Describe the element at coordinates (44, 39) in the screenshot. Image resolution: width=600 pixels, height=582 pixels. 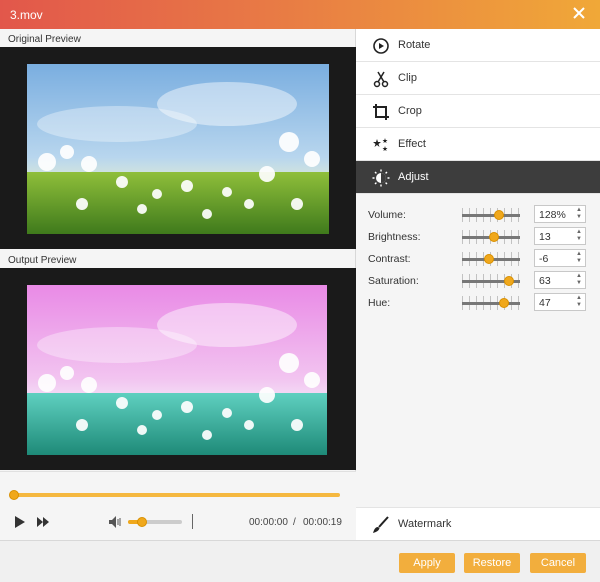
I see `original-preview-label: Original Preview` at that location.